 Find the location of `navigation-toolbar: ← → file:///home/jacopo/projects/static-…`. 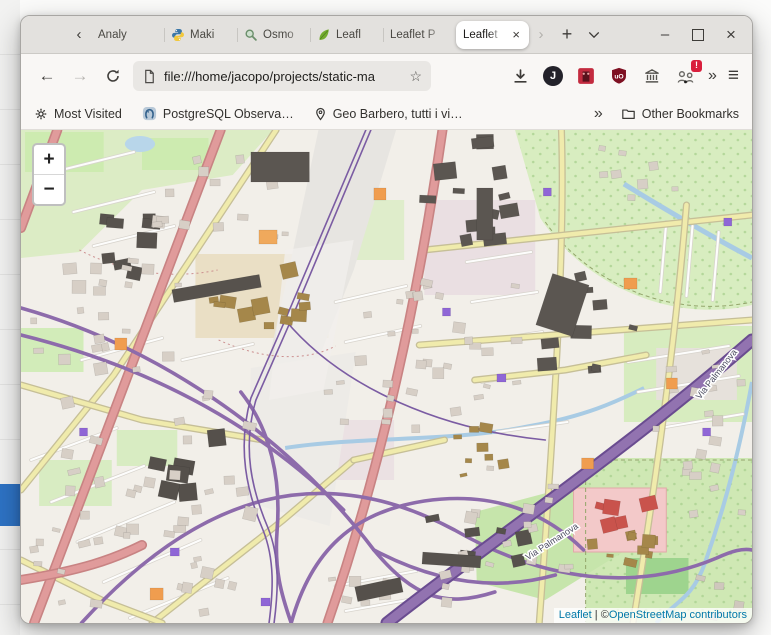

navigation-toolbar: ← → file:///home/jacopo/projects/static-… is located at coordinates (386, 76).